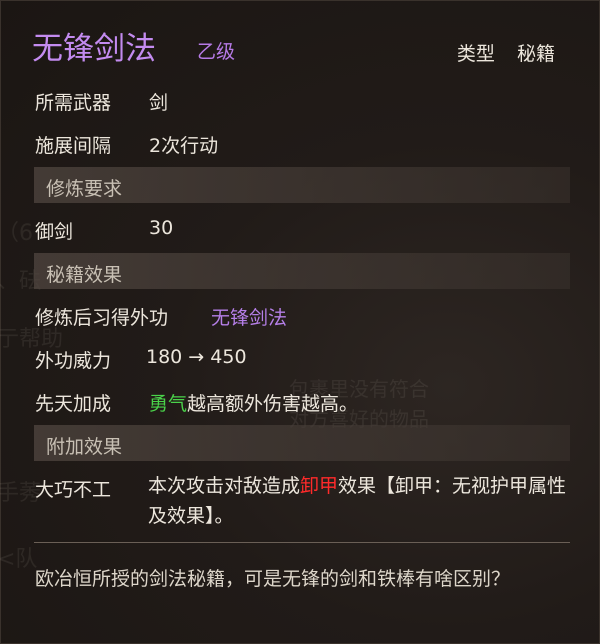 The image size is (600, 644). Describe the element at coordinates (168, 404) in the screenshot. I see `innate-attribute: 勇气` at that location.